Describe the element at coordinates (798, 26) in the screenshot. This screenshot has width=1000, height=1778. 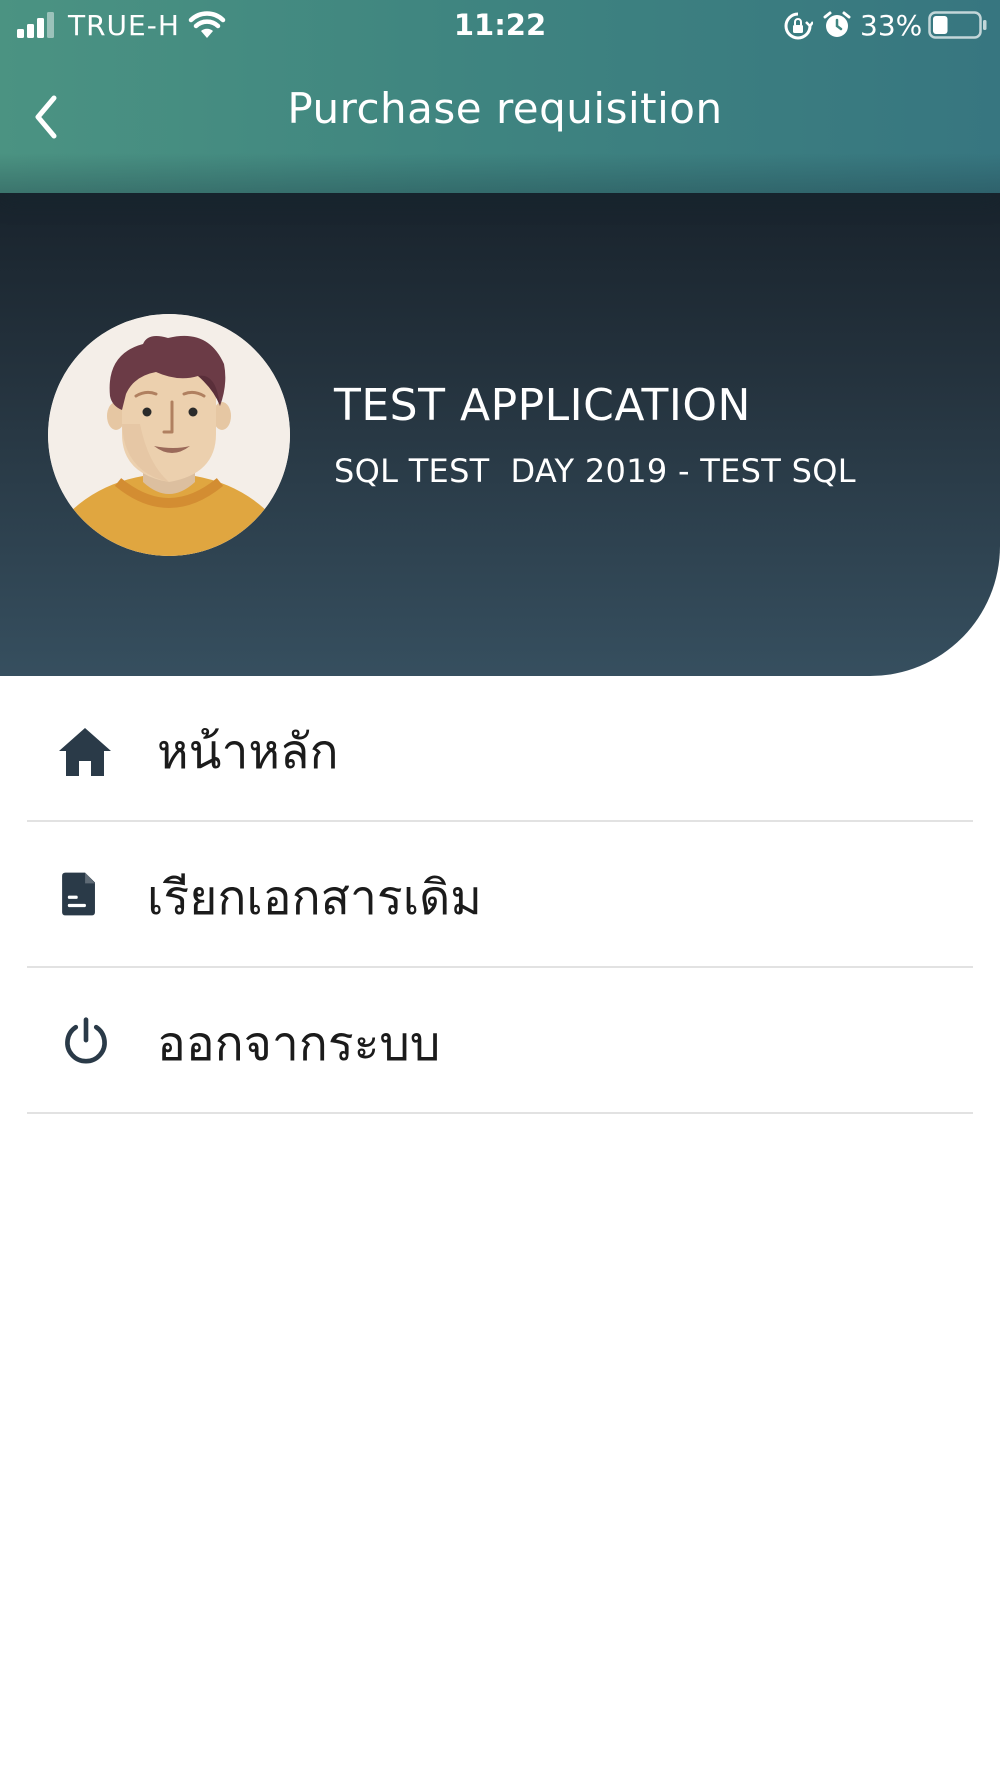
I see `rotation-lock-icon` at that location.